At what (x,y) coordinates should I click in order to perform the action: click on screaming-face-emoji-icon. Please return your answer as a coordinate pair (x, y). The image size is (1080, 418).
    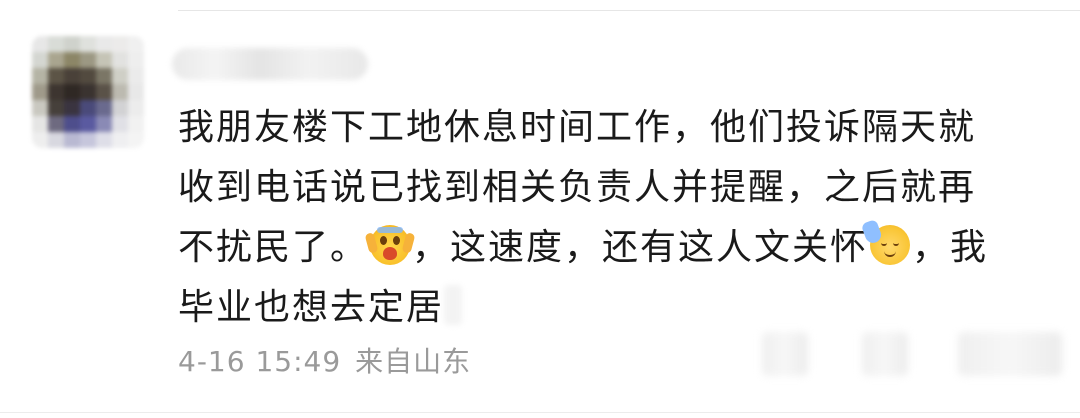
    Looking at the image, I should click on (390, 245).